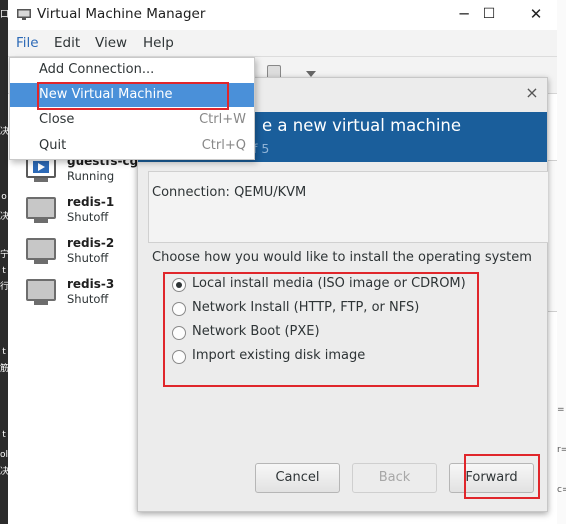 The image size is (566, 524). What do you see at coordinates (229, 192) in the screenshot?
I see `connection-label: Connection: QEMU/KVM` at bounding box center [229, 192].